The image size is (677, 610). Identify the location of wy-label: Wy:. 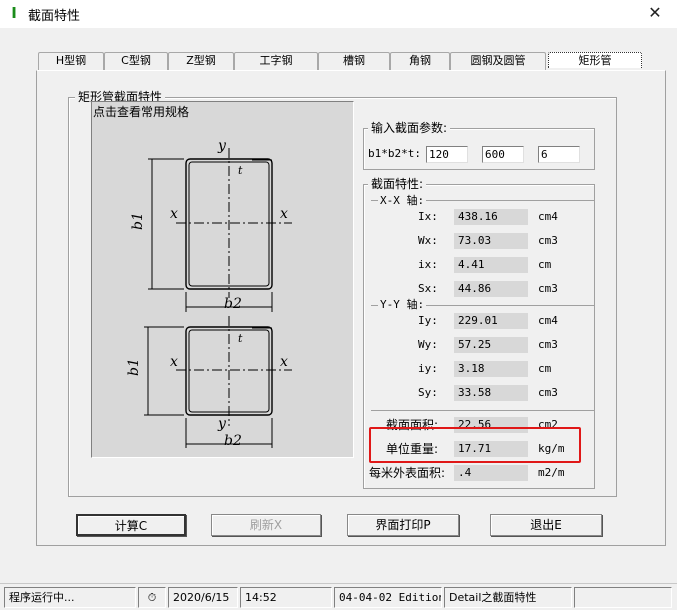
(428, 344).